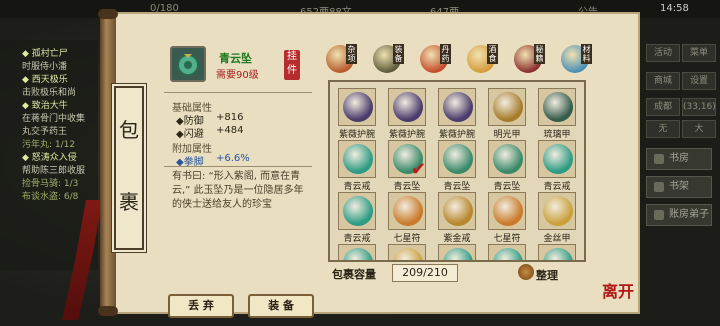 The height and width of the screenshot is (326, 720). Describe the element at coordinates (557, 135) in the screenshot. I see `slot-label: 琉璃甲` at that location.